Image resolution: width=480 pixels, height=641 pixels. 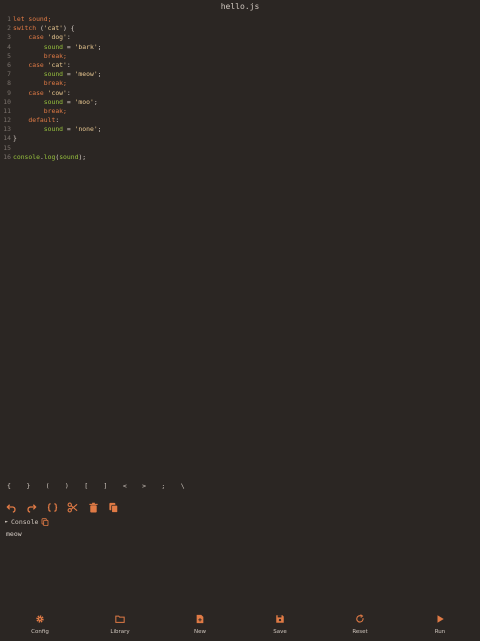 What do you see at coordinates (93, 507) in the screenshot?
I see `delete-button` at bounding box center [93, 507].